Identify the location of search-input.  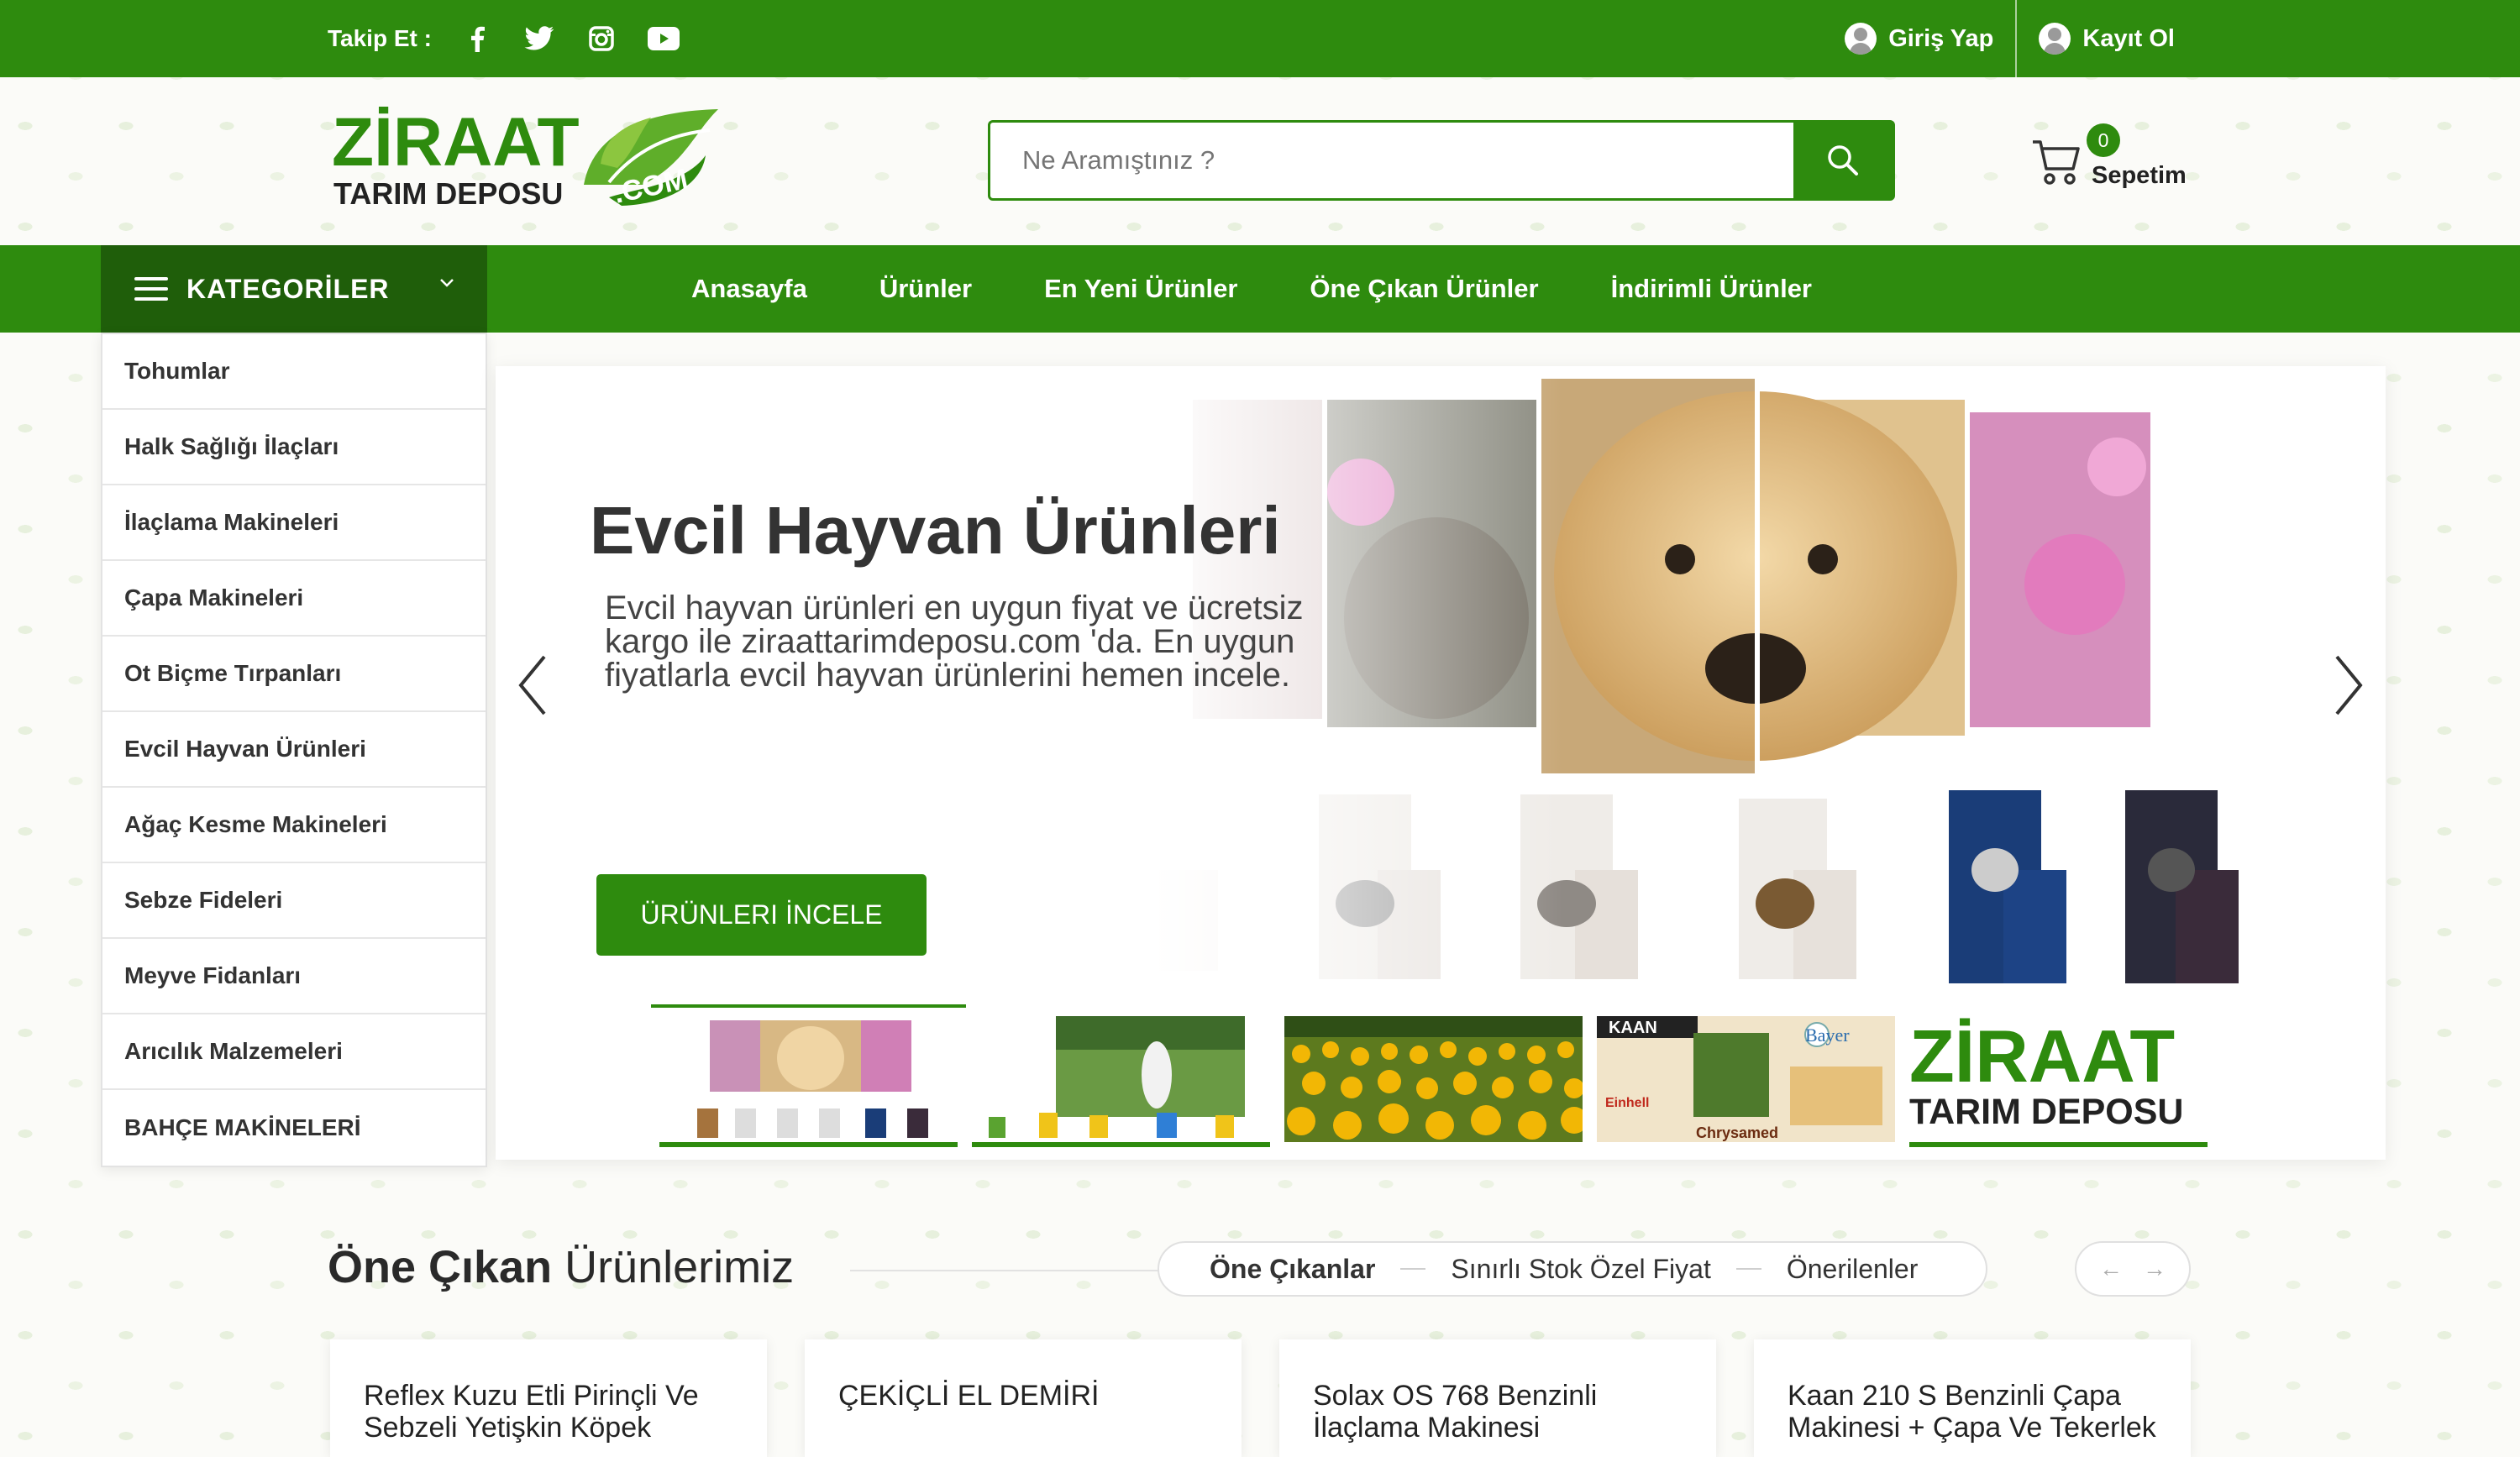
(1391, 160).